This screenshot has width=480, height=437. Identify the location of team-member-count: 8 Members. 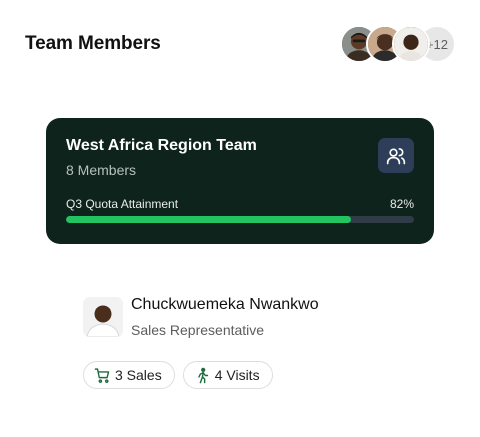
(101, 170).